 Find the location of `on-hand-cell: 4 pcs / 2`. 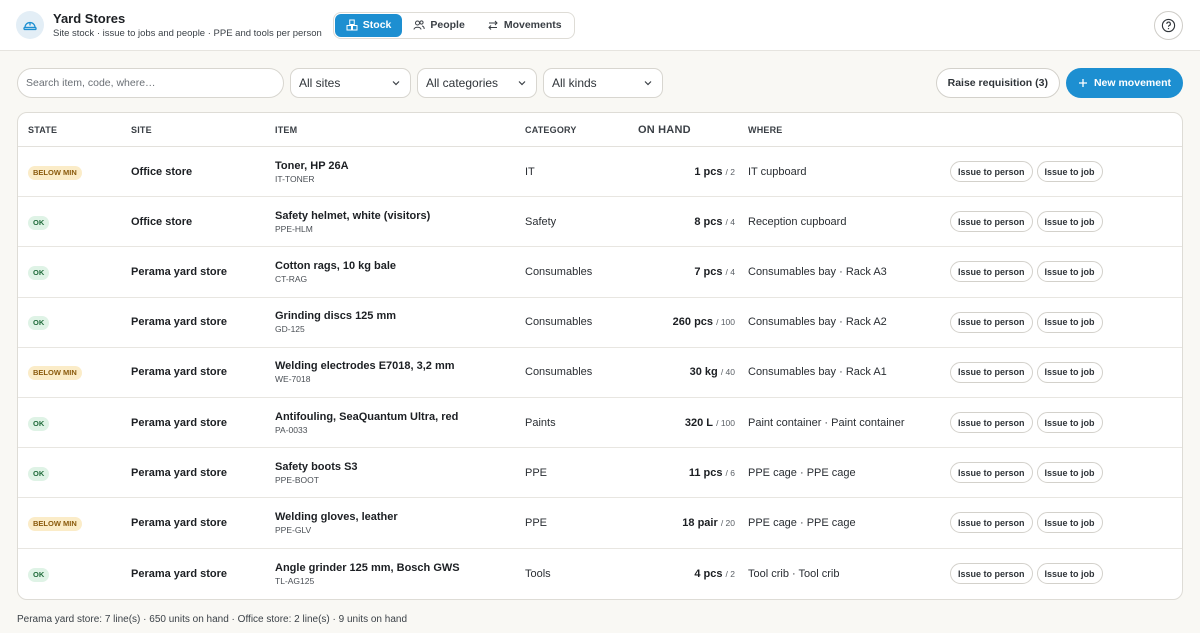

on-hand-cell: 4 pcs / 2 is located at coordinates (675, 574).